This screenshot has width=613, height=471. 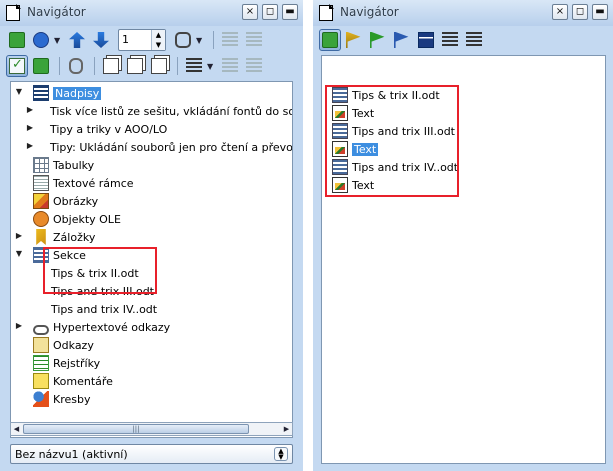 I want to click on bookmark-icon, so click(x=41, y=237).